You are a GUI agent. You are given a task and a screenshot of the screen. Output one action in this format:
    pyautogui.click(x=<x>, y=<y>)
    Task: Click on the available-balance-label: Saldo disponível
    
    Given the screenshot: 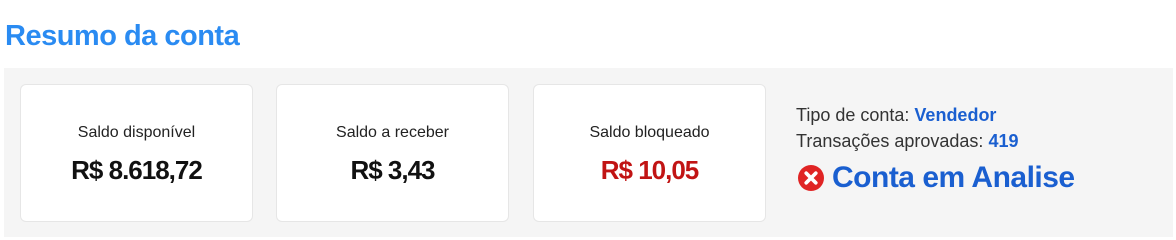 What is the action you would take?
    pyautogui.click(x=136, y=132)
    